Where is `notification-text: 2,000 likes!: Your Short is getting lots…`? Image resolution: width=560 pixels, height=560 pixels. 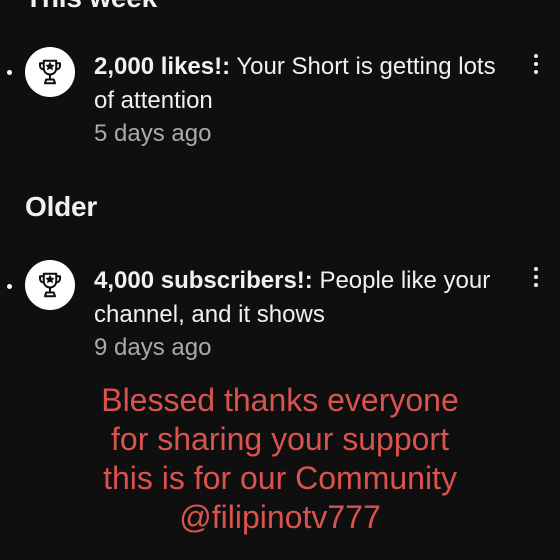
notification-text: 2,000 likes!: Your Short is getting lots… is located at coordinates (304, 84).